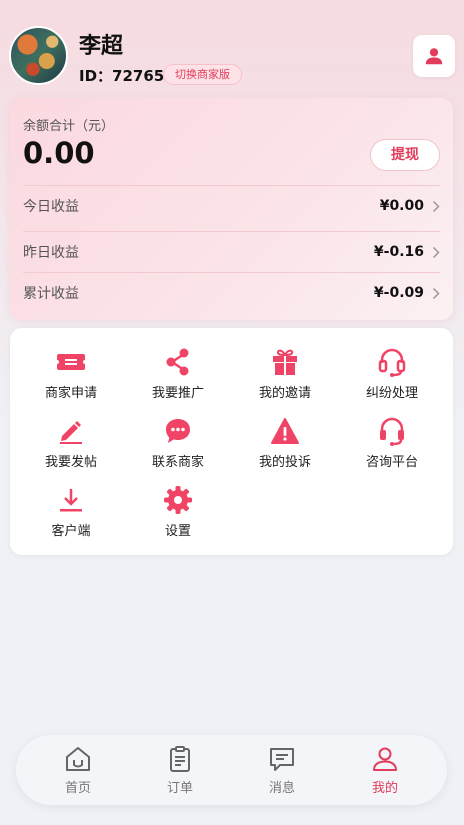 The width and height of the screenshot is (464, 825). What do you see at coordinates (71, 432) in the screenshot?
I see `edit-icon` at bounding box center [71, 432].